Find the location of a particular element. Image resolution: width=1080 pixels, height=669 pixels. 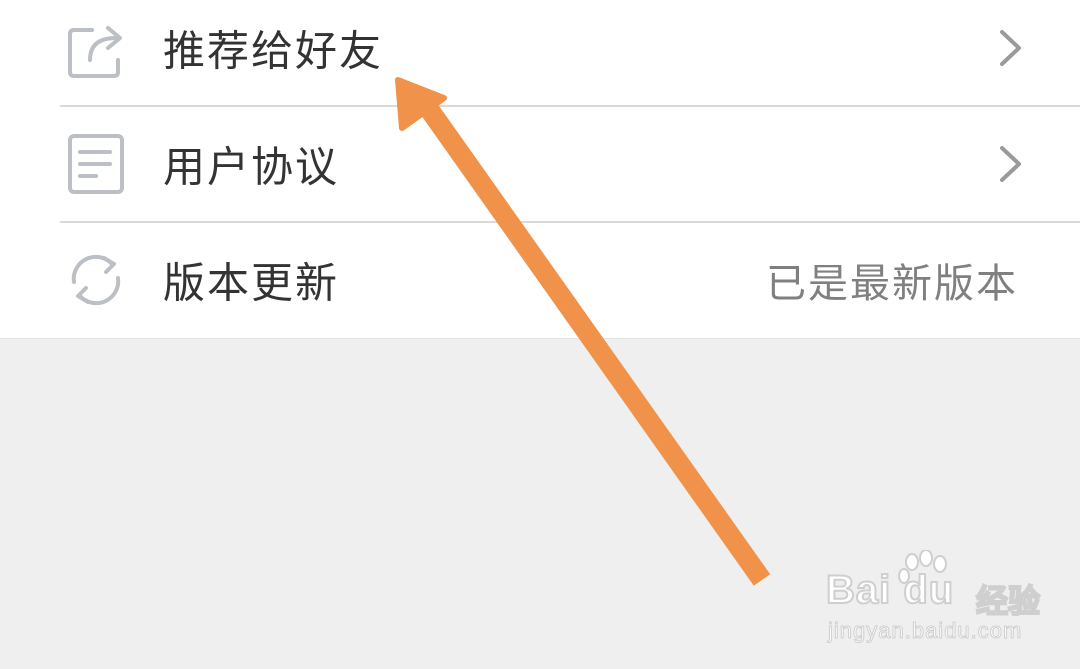

document-icon is located at coordinates (96, 164).